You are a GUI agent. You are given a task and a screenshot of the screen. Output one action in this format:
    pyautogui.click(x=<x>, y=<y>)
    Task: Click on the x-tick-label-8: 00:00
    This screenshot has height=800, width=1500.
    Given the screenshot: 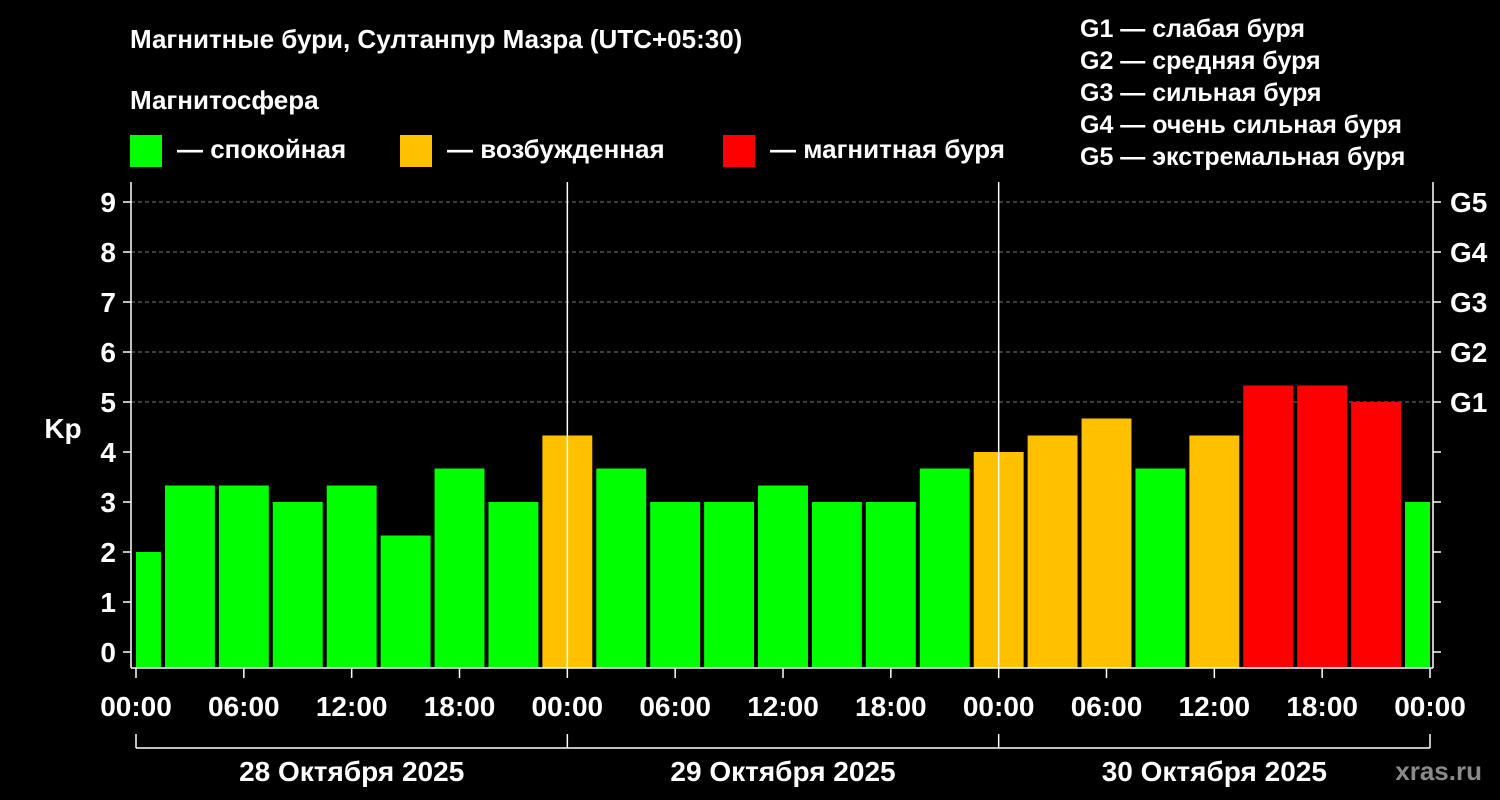 What is the action you would take?
    pyautogui.click(x=999, y=706)
    